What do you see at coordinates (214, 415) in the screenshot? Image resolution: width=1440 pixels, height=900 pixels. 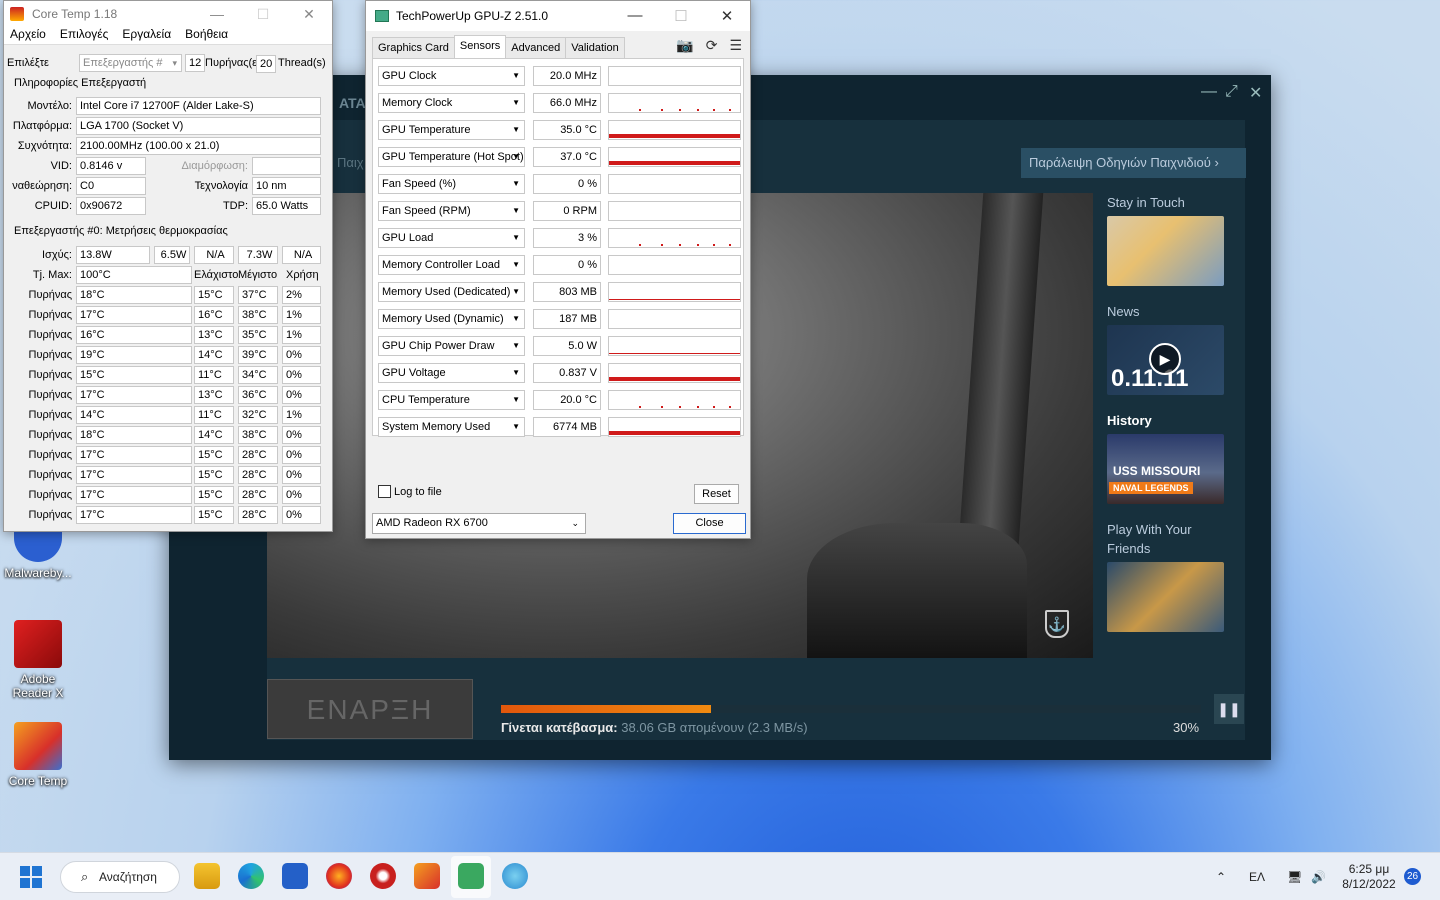 I see `core-min: 11°C` at bounding box center [214, 415].